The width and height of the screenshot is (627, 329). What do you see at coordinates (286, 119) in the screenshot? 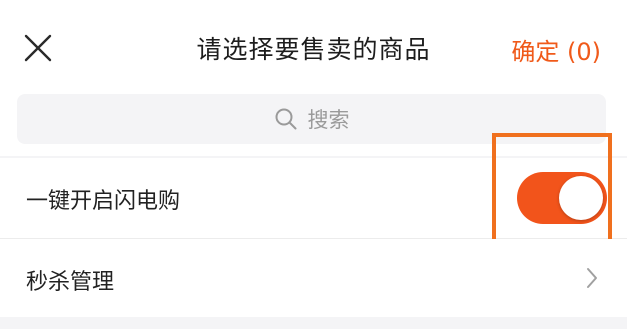
I see `search-icon` at bounding box center [286, 119].